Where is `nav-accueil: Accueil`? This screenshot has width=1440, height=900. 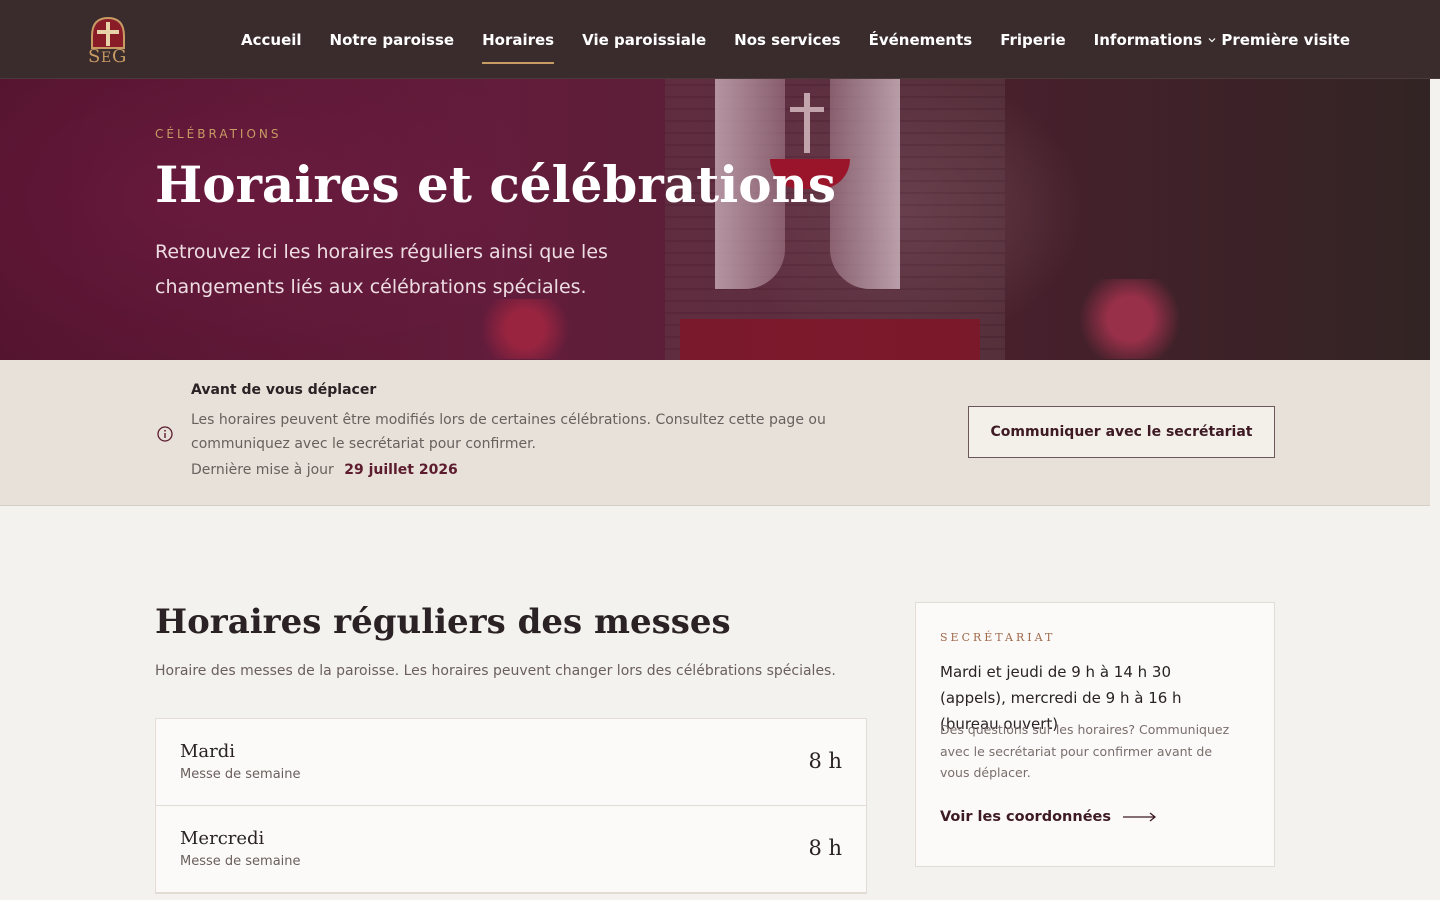
nav-accueil: Accueil is located at coordinates (271, 39).